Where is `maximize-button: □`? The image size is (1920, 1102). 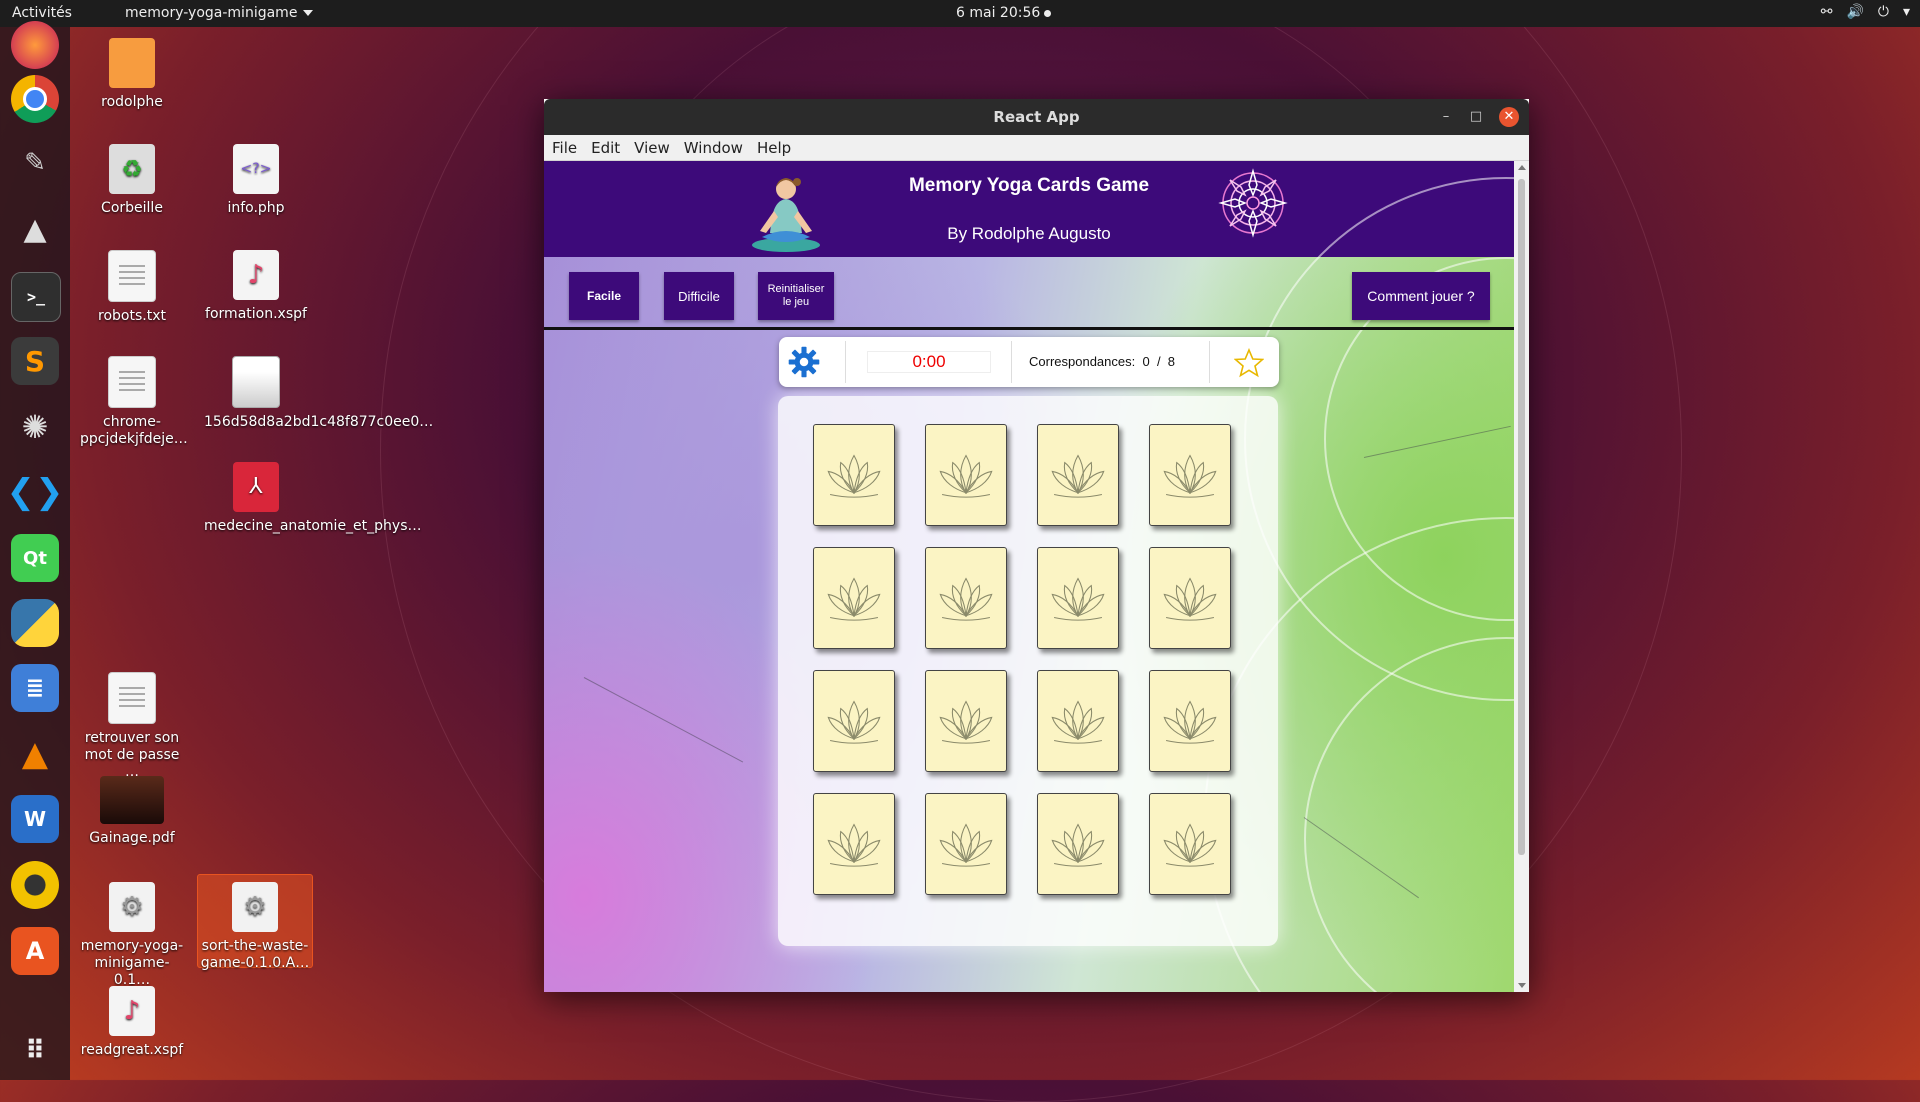 maximize-button: □ is located at coordinates (1476, 117).